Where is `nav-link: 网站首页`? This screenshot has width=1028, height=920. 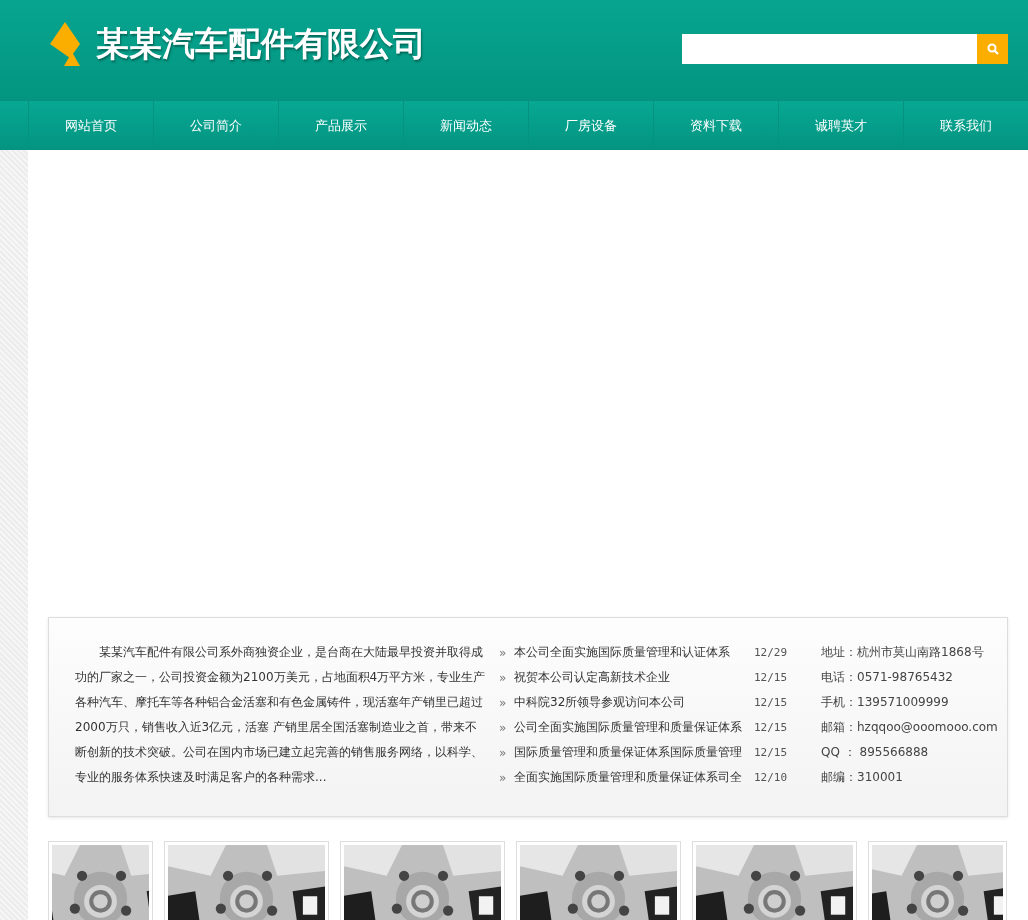 nav-link: 网站首页 is located at coordinates (90, 125).